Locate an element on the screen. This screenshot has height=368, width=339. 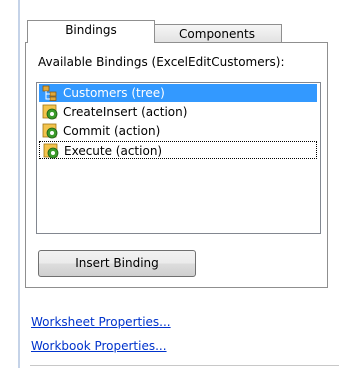
binding-label: Commit (action) is located at coordinates (112, 131).